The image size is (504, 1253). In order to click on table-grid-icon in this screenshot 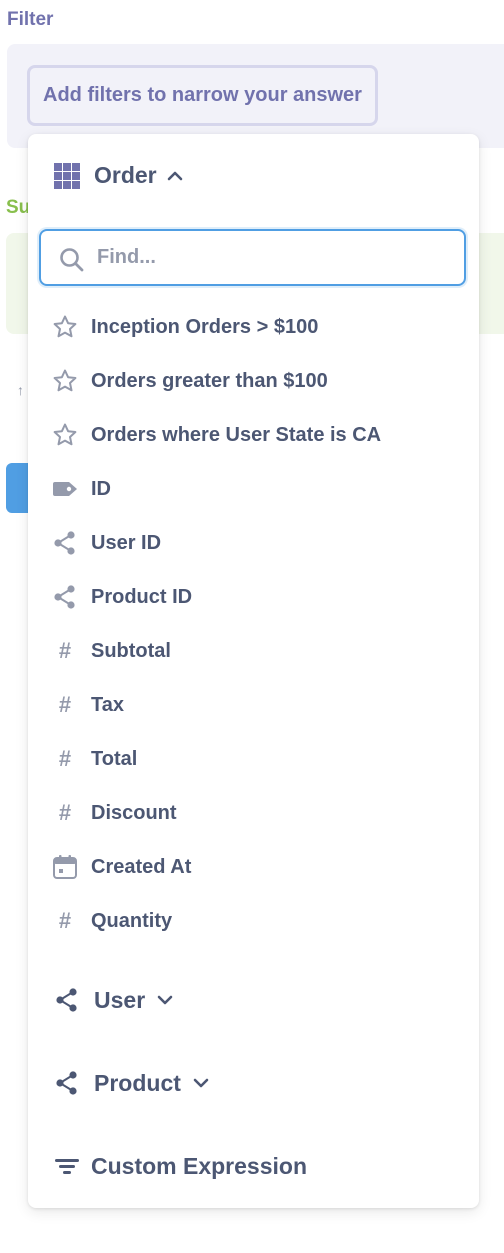, I will do `click(67, 175)`.